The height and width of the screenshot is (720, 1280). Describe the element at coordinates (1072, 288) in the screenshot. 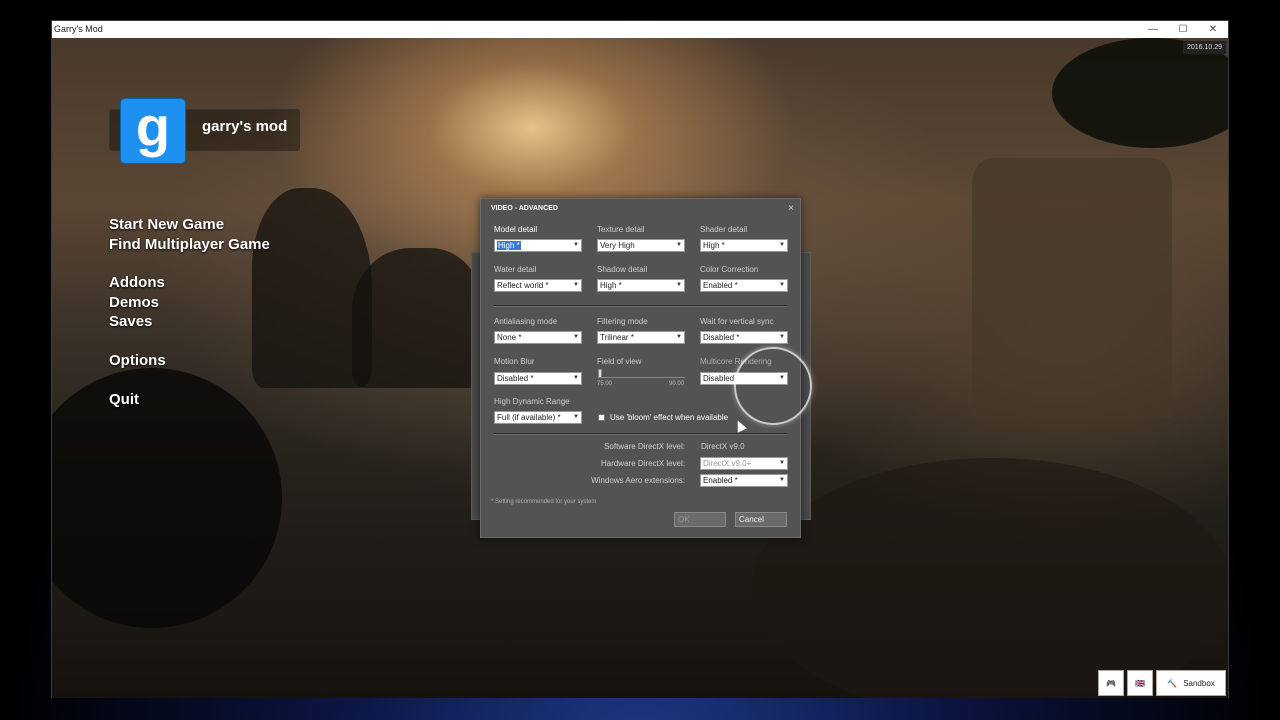

I see `cliff` at that location.